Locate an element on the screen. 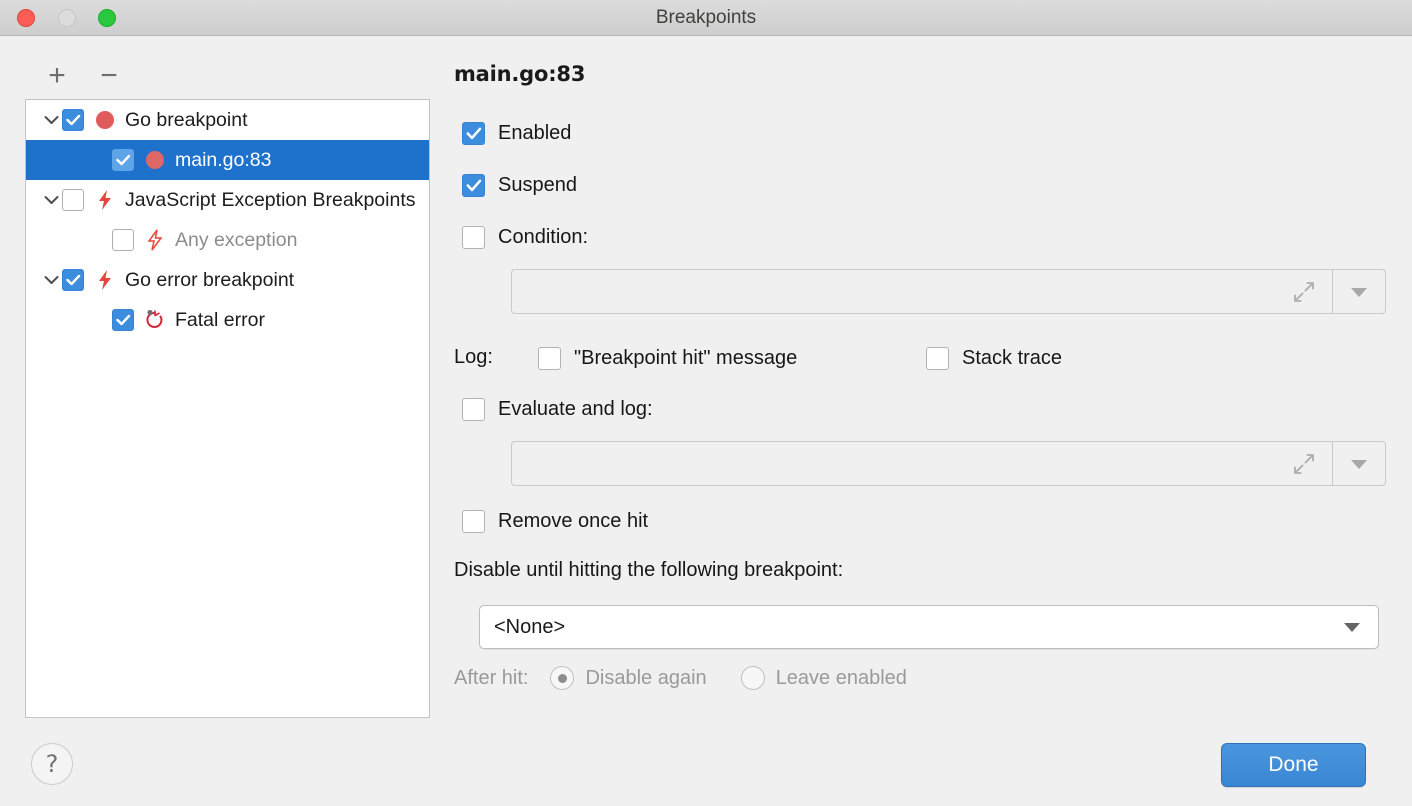  tree-row: Go breakpoint is located at coordinates (227, 120).